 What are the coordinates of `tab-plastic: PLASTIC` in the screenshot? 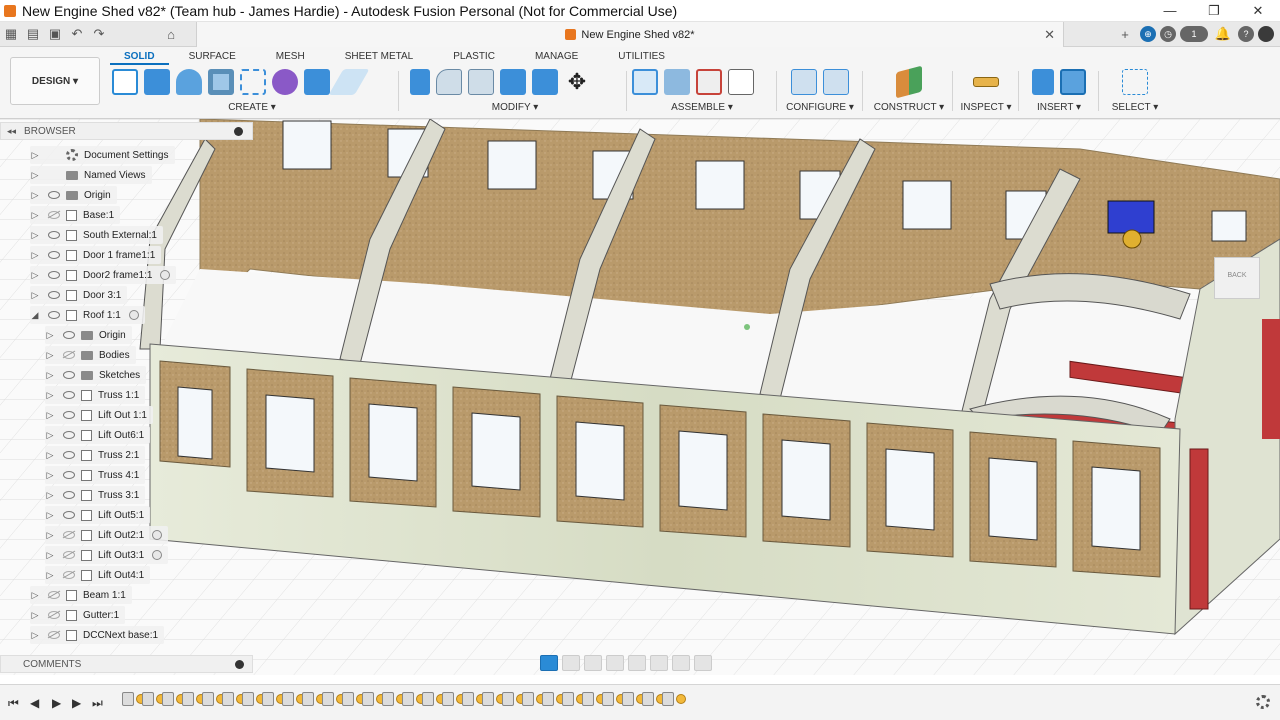 It's located at (474, 57).